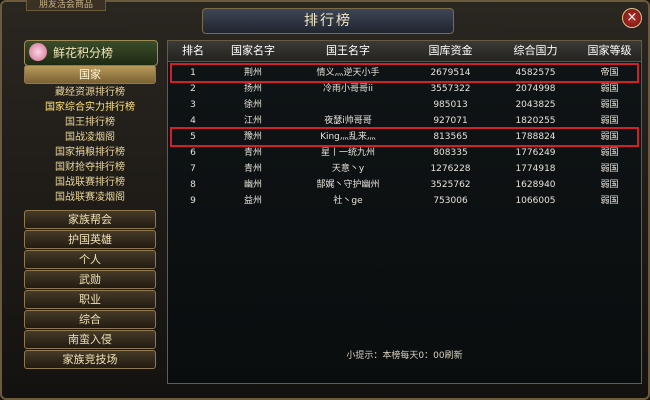  Describe the element at coordinates (193, 185) in the screenshot. I see `table-cell: 8` at that location.